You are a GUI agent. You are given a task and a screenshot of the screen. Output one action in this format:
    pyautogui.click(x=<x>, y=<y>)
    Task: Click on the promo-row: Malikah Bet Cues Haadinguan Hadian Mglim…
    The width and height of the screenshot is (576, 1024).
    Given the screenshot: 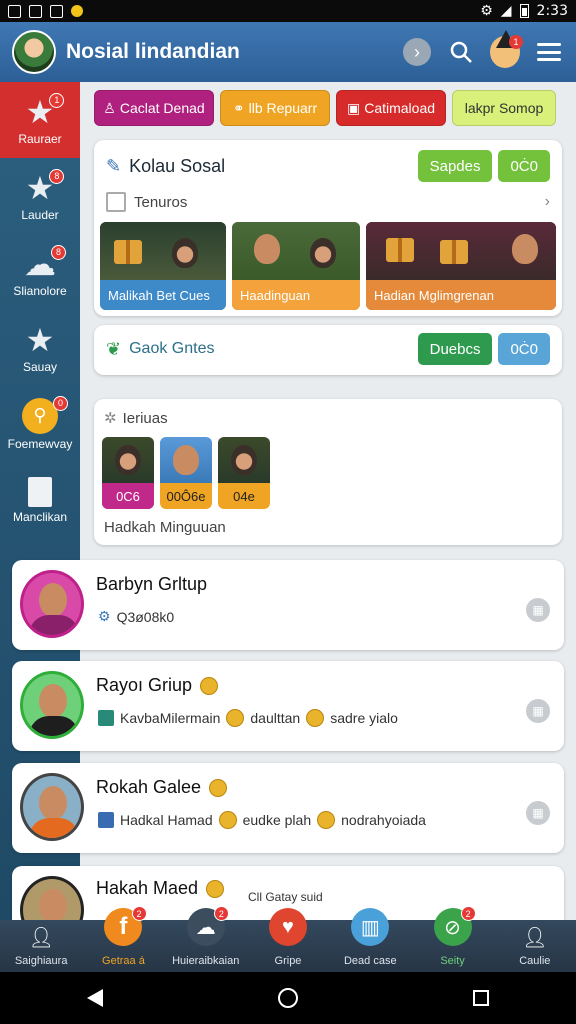 What is the action you would take?
    pyautogui.click(x=328, y=266)
    